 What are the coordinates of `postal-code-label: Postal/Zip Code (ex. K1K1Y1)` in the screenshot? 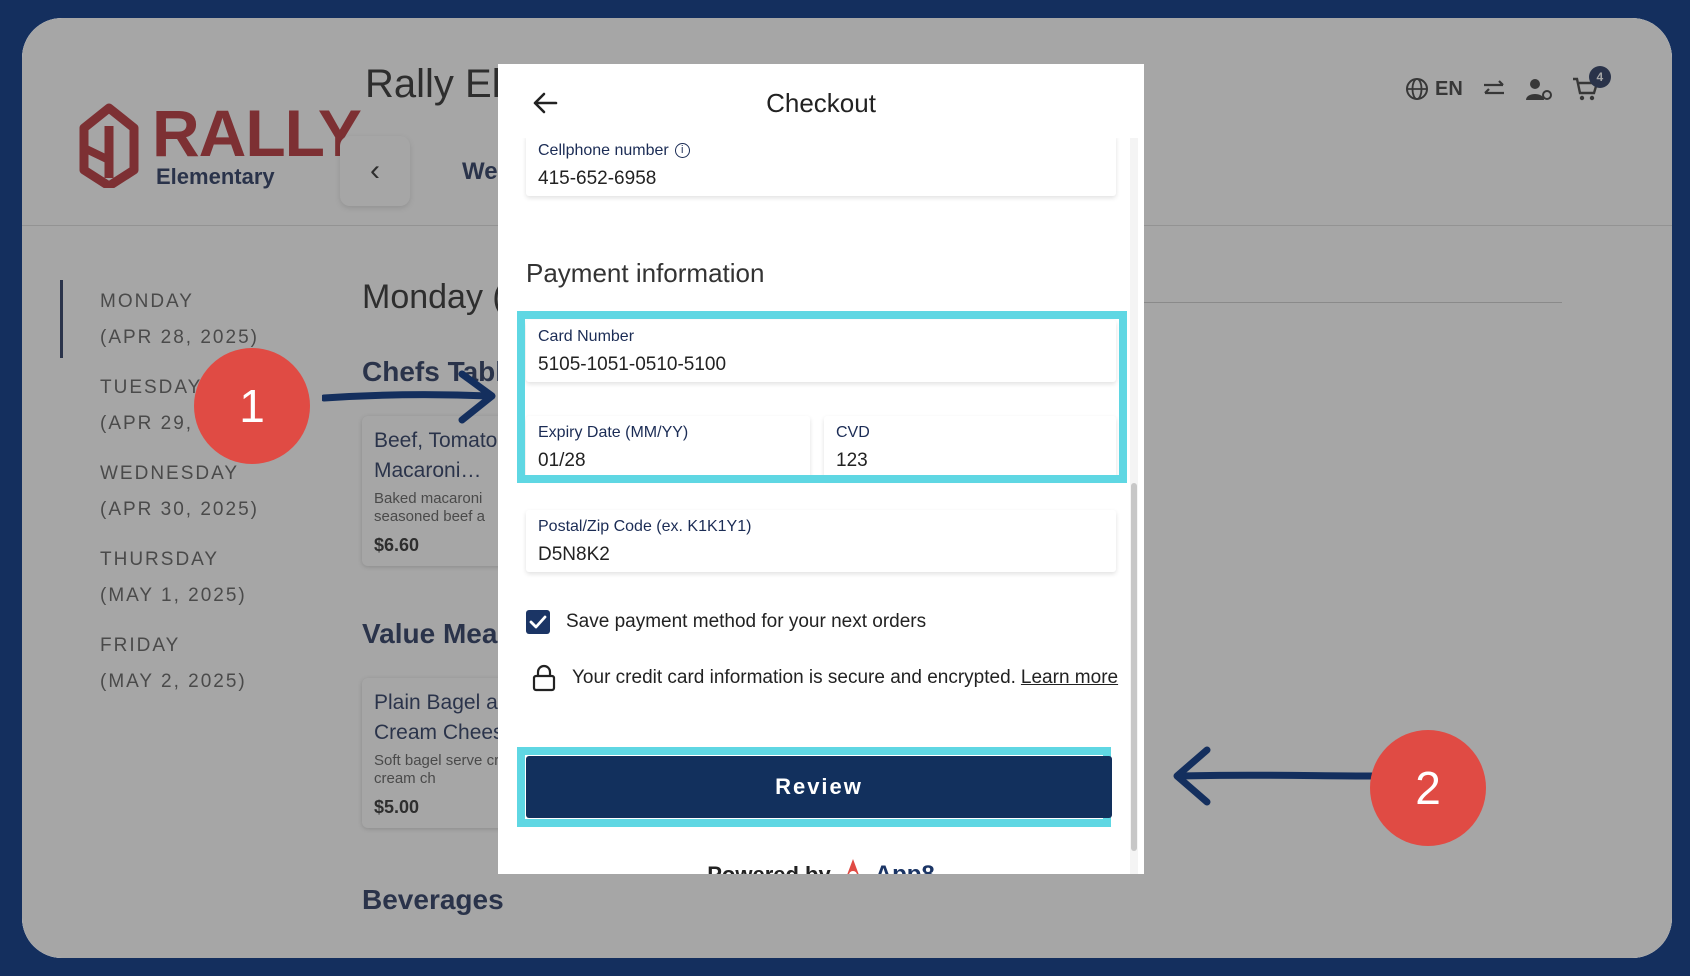 It's located at (645, 526).